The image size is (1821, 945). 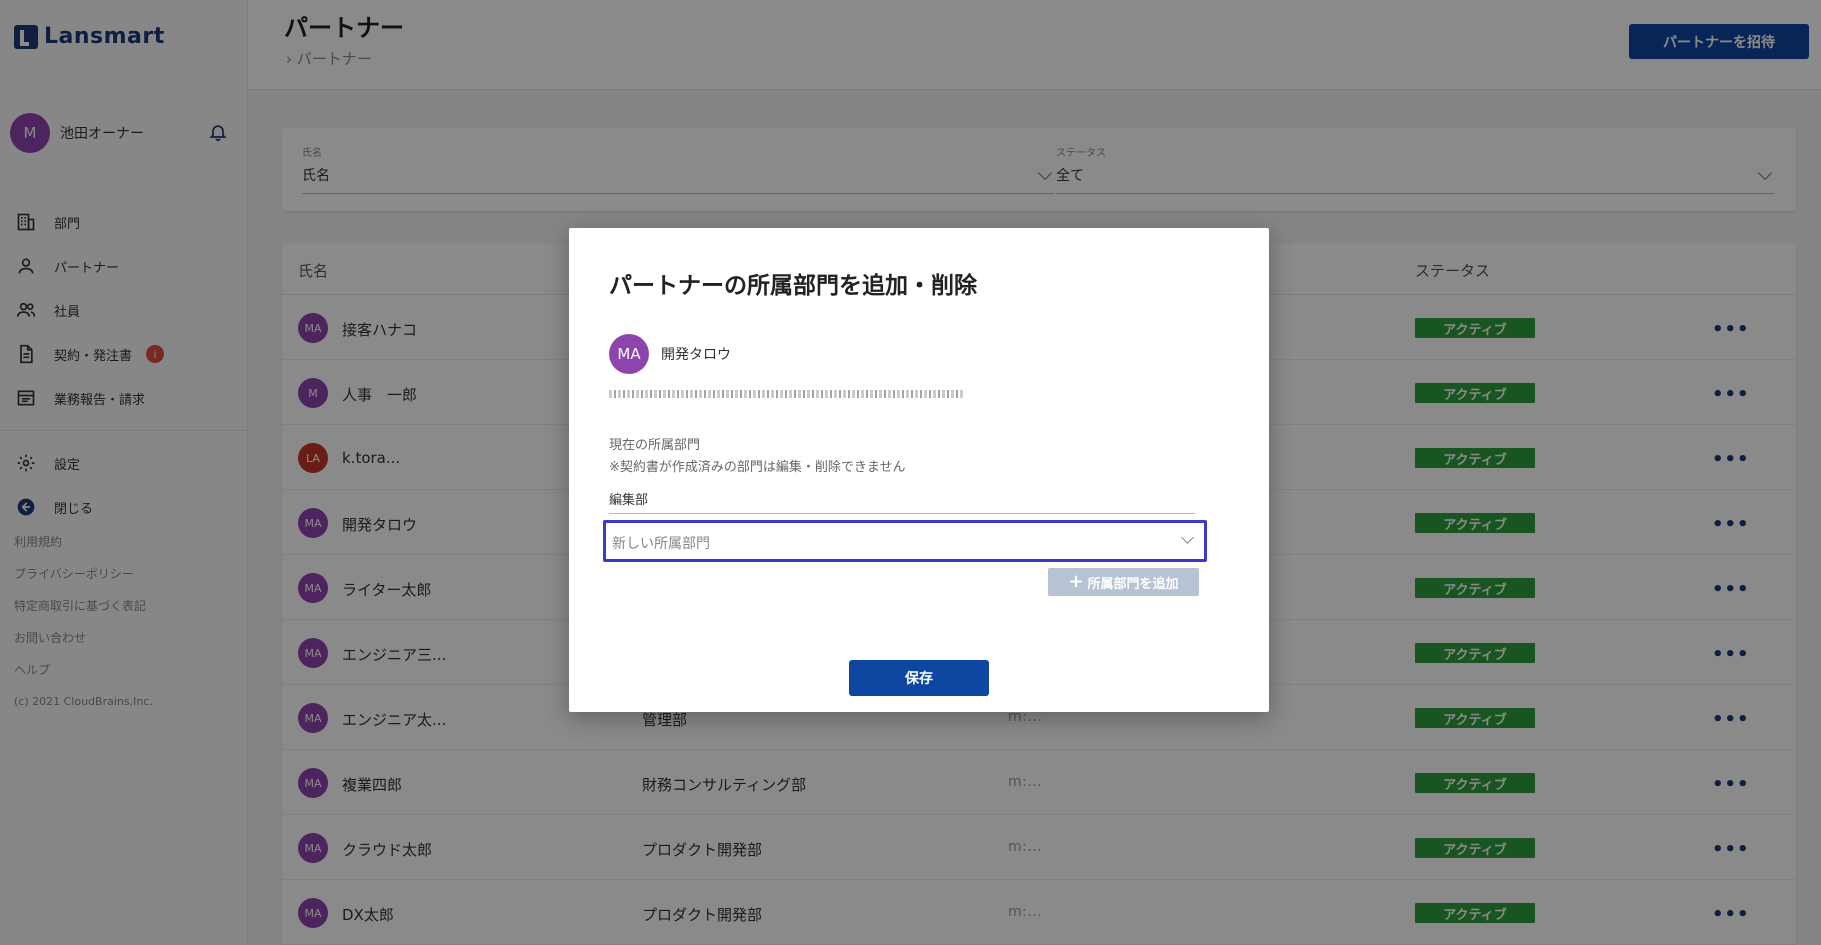 I want to click on add-department-button: + 所属部門を追加, so click(x=1123, y=582).